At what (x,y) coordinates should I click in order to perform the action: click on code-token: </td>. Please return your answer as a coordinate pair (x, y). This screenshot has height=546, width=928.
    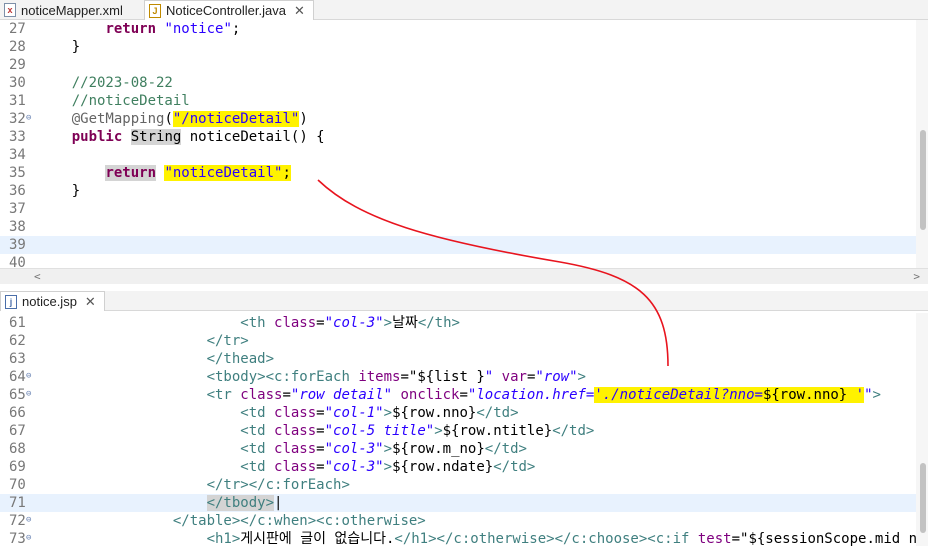
    Looking at the image, I should click on (573, 431).